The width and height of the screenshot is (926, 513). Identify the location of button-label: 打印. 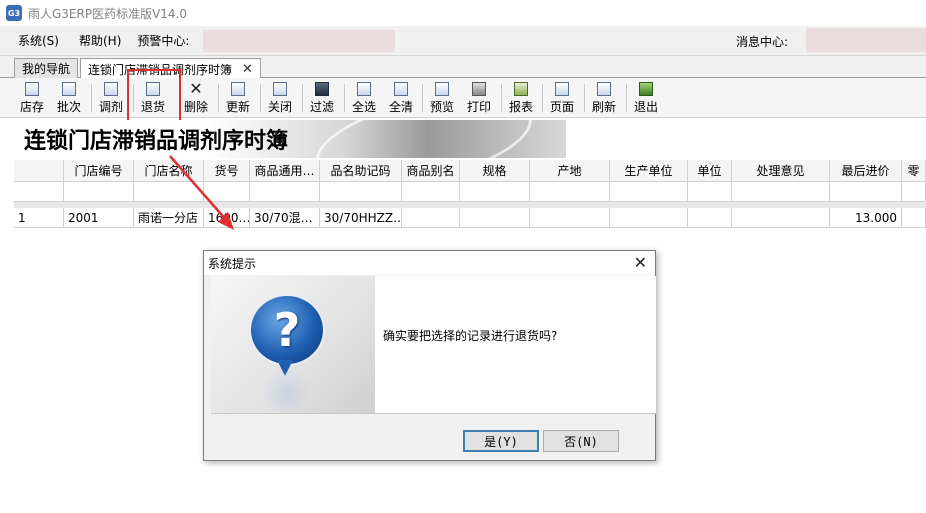
(479, 107).